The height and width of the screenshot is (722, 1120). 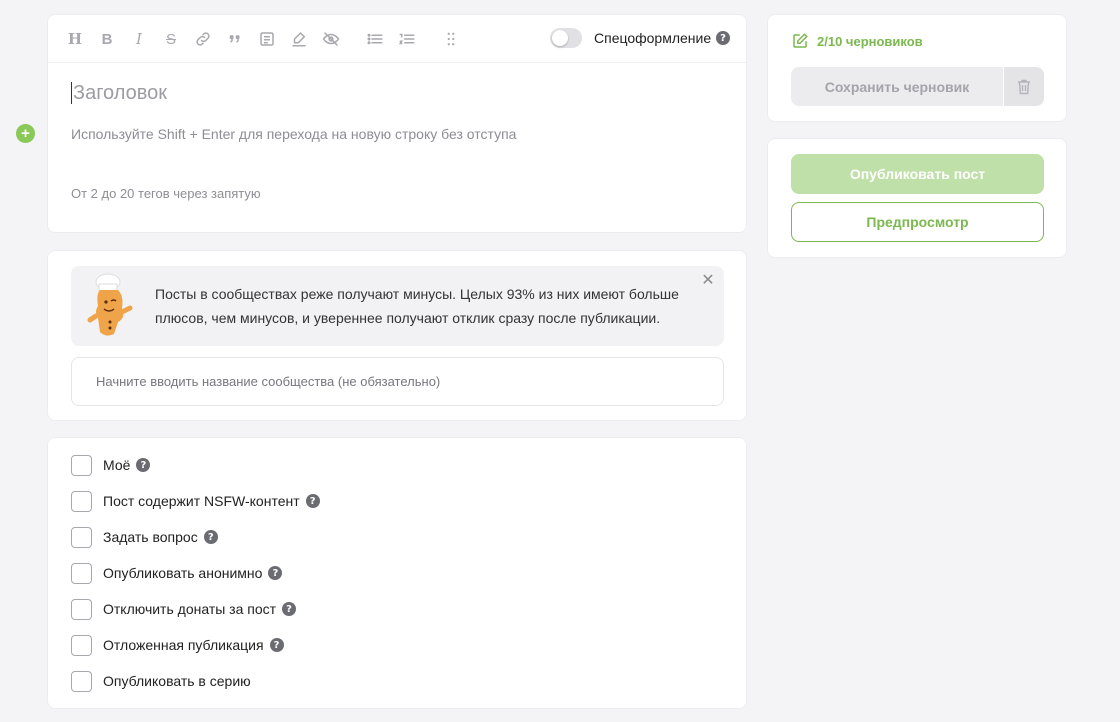 I want to click on italic-icon: I, so click(x=139, y=39).